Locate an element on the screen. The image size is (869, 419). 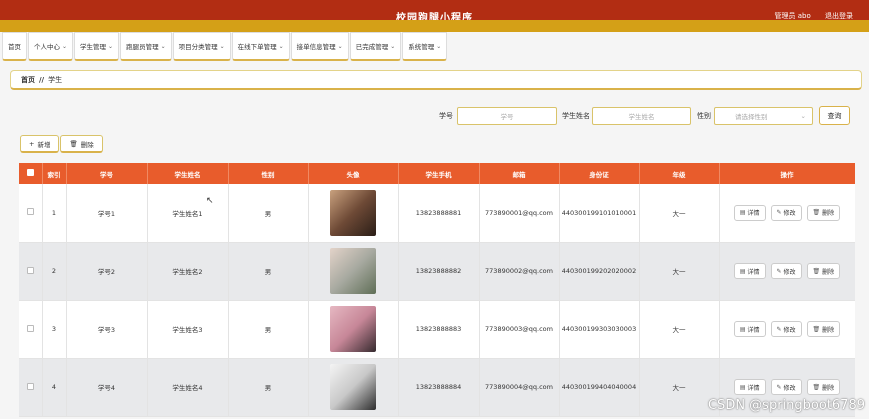
nav-item-home: 首页 is located at coordinates (14, 46).